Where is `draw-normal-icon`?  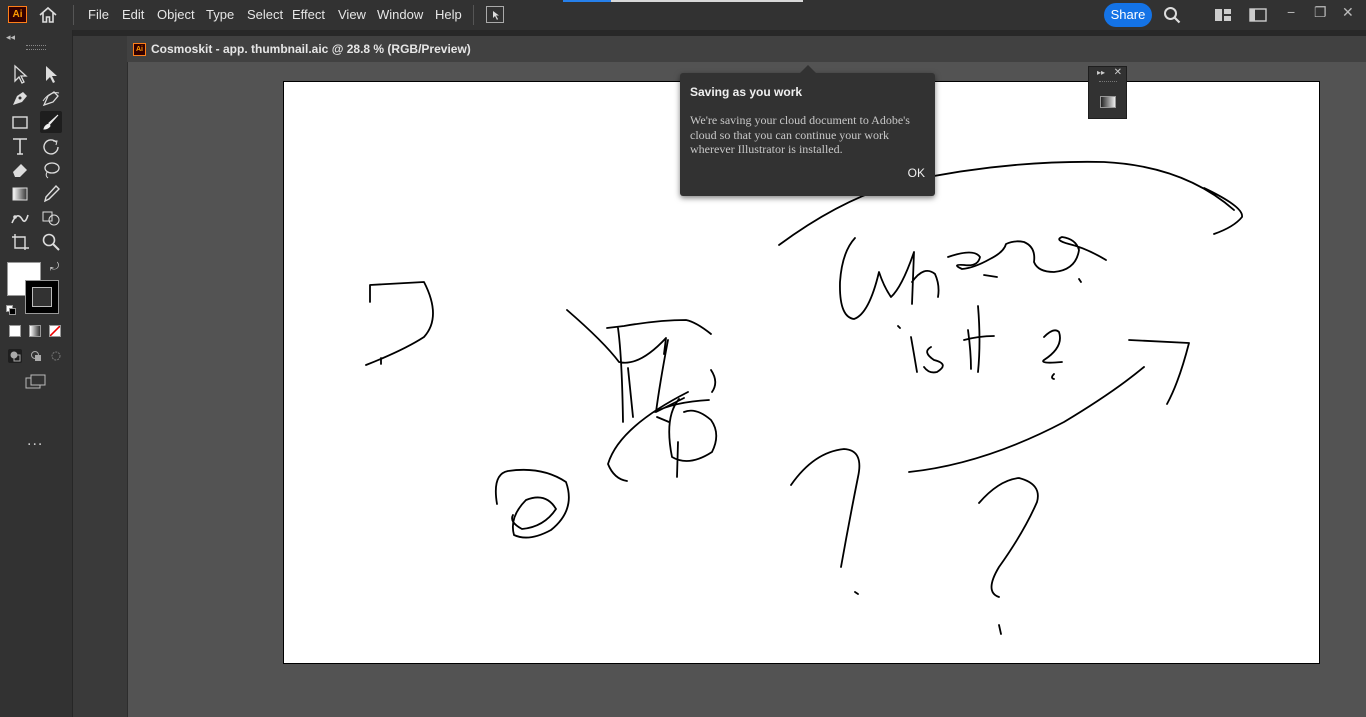
draw-normal-icon is located at coordinates (15, 356).